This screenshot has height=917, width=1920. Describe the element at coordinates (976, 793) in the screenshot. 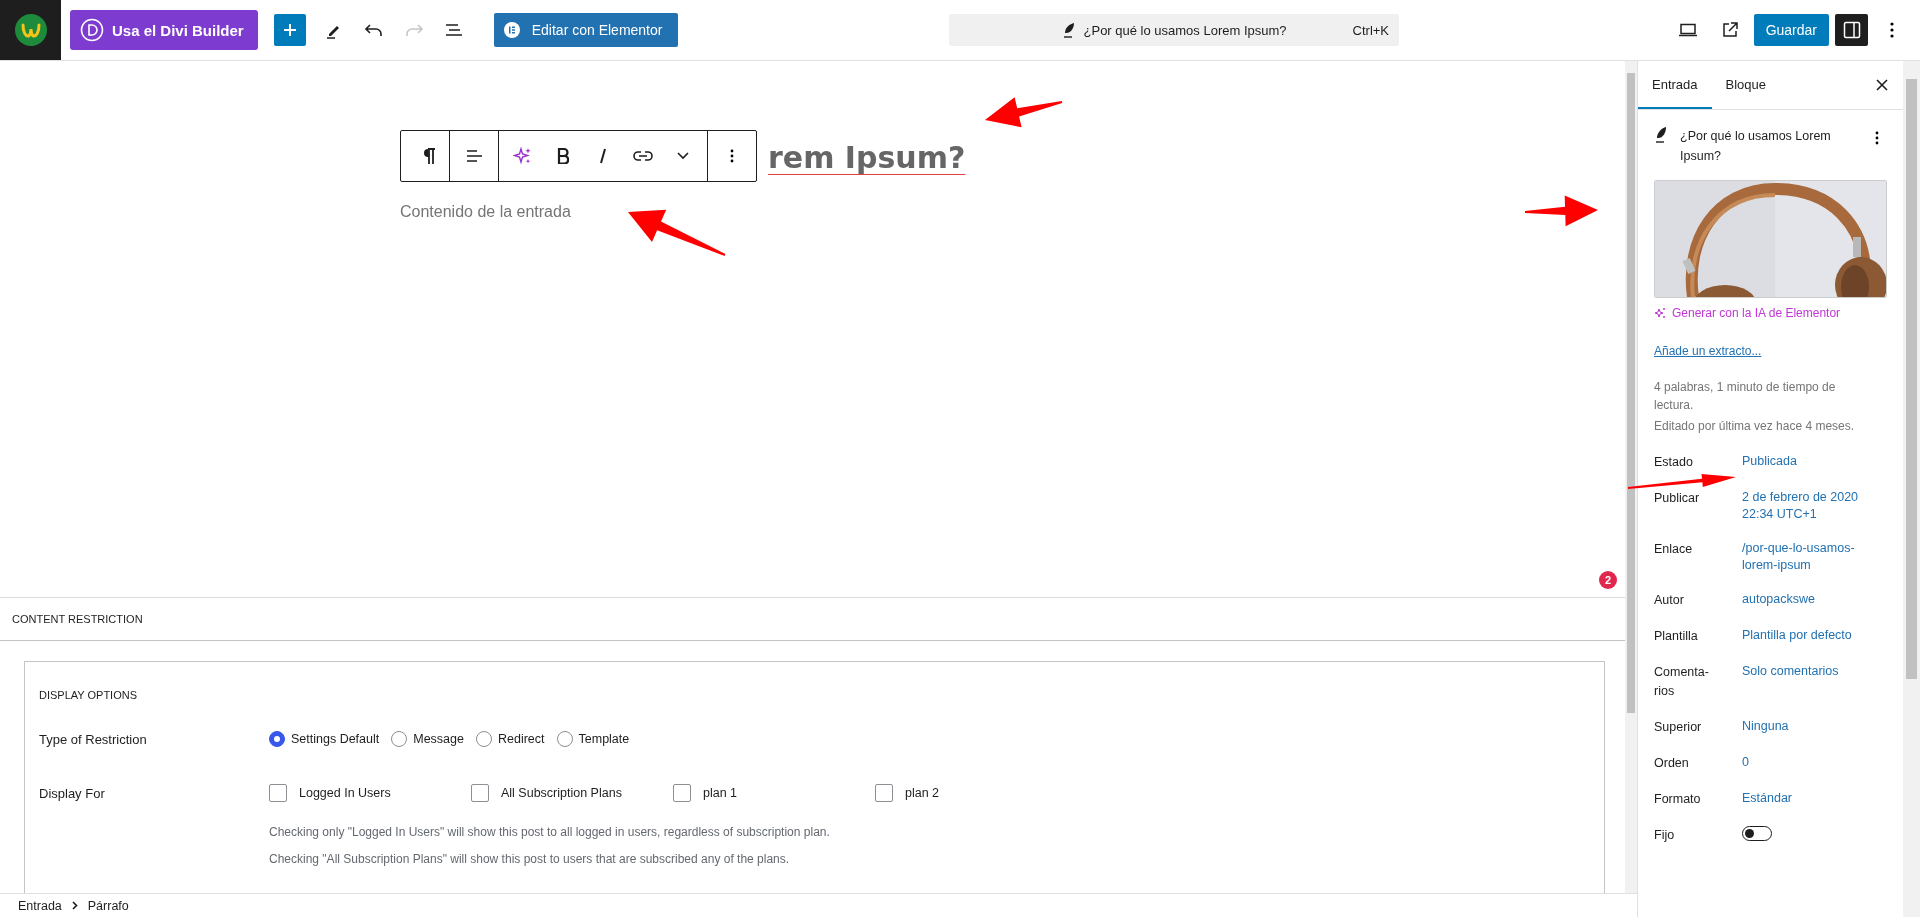

I see `checkbox-option: plan 2` at that location.